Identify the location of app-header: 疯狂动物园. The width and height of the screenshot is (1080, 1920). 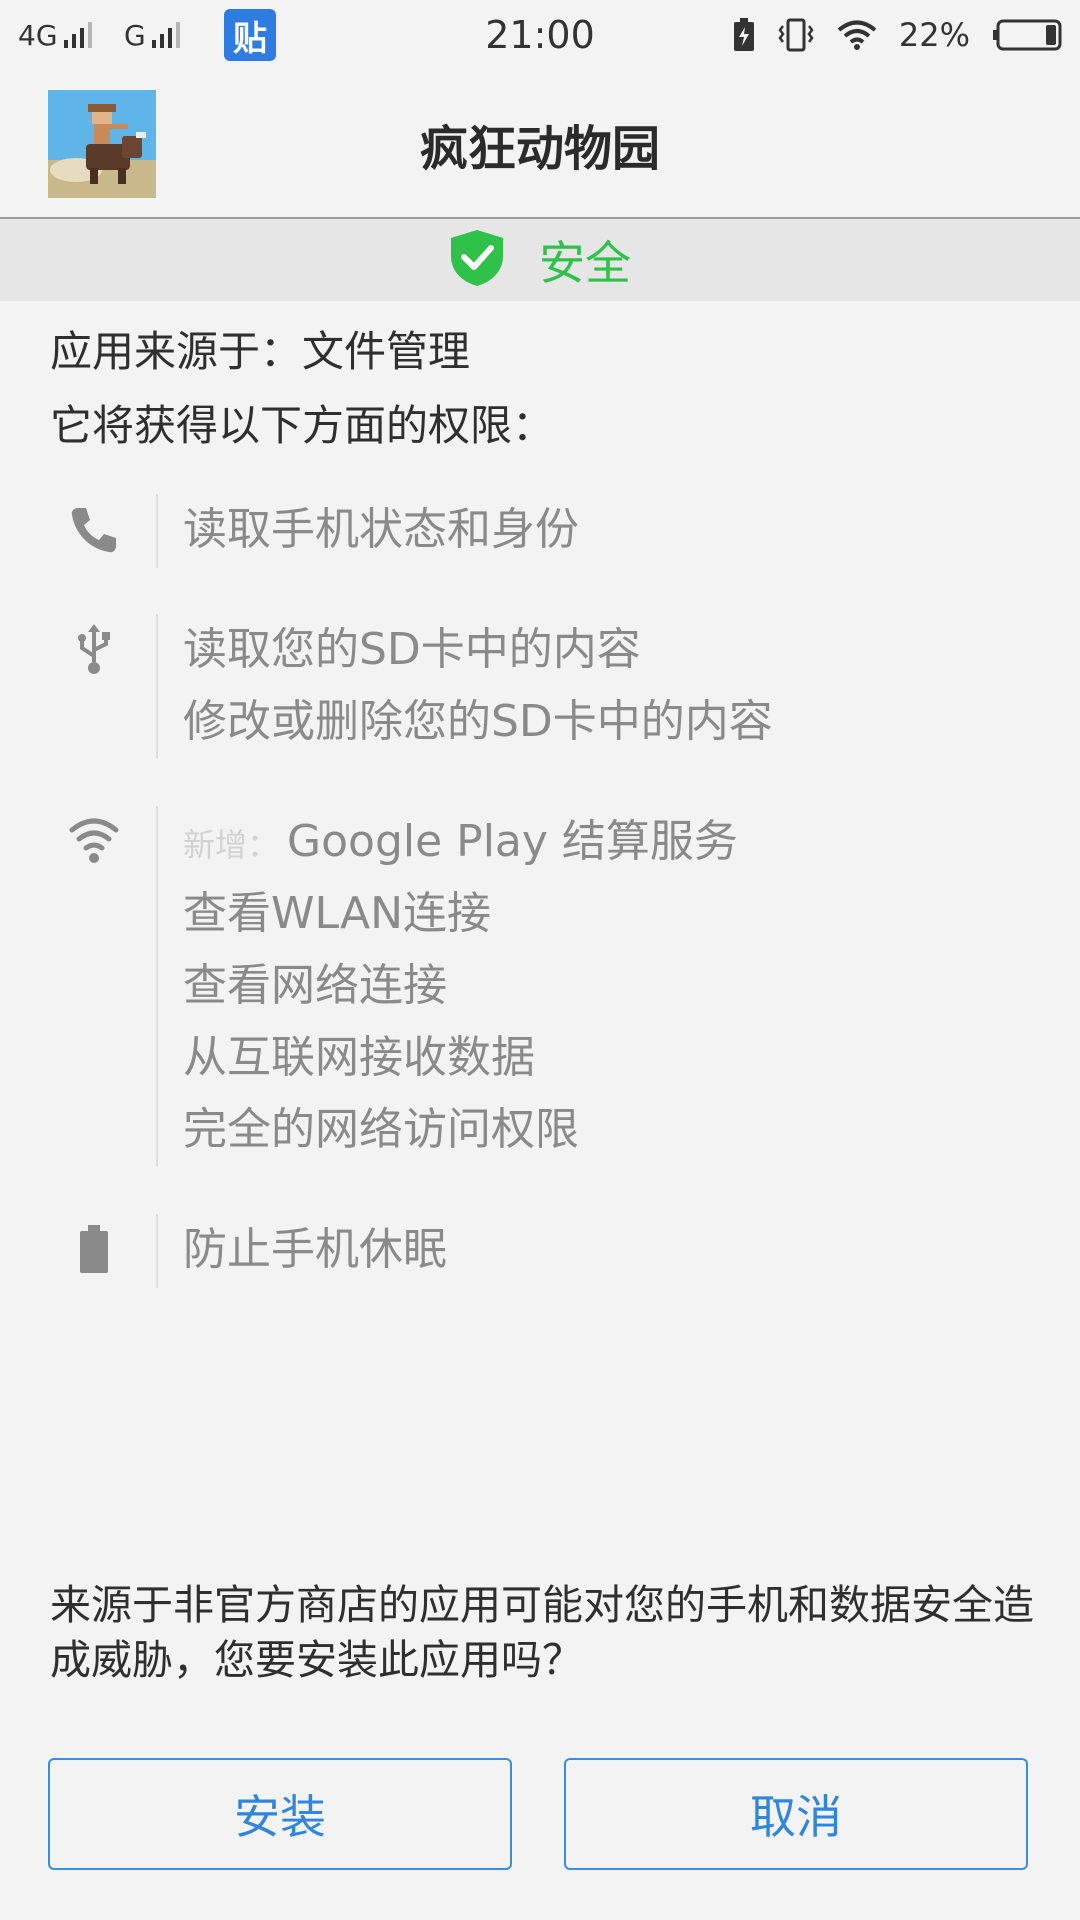
(540, 144).